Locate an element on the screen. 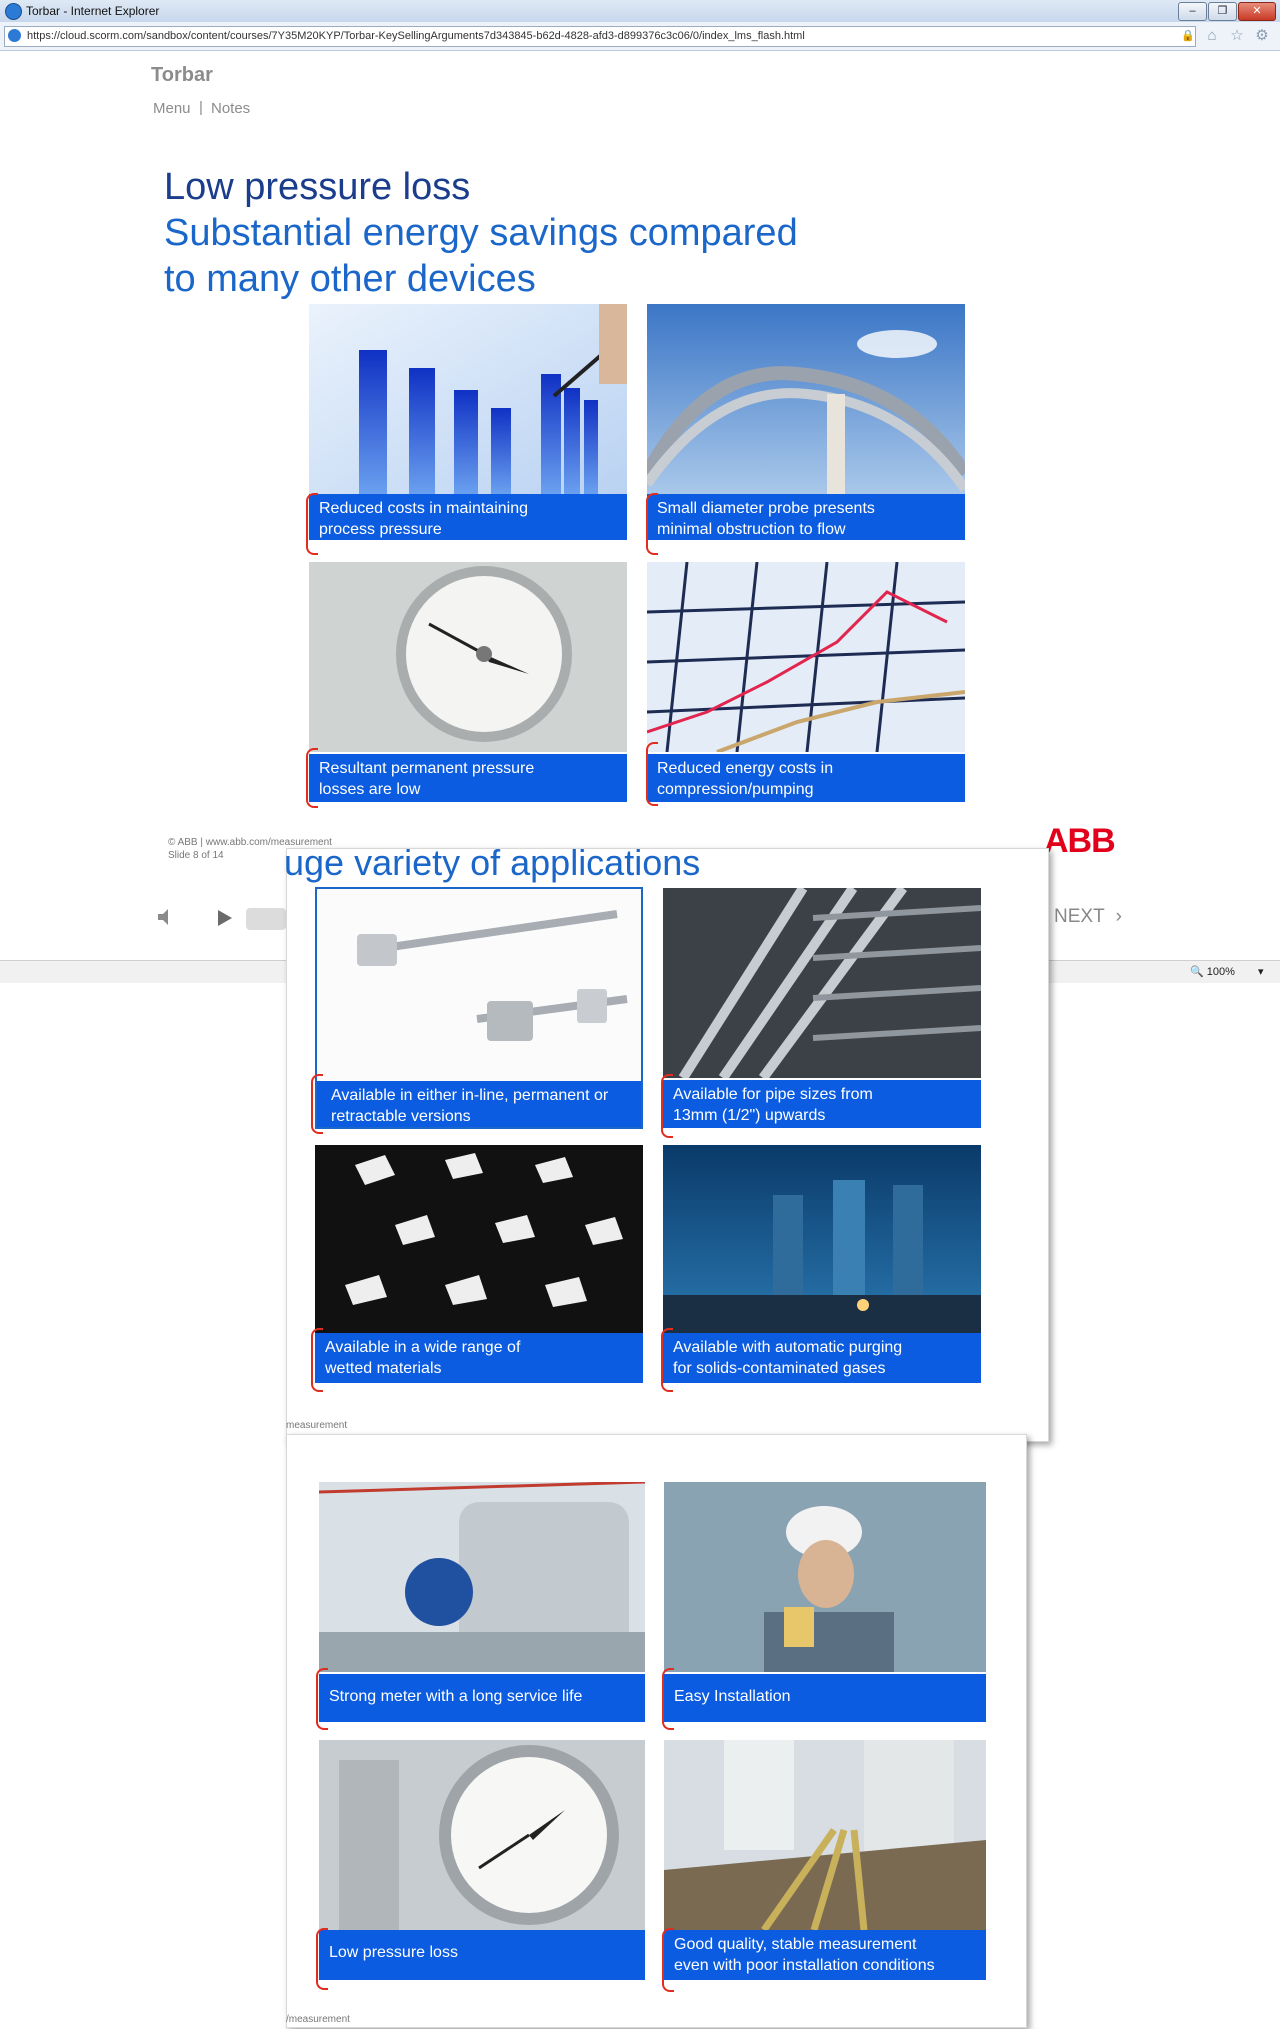 The width and height of the screenshot is (1280, 2029). bar-chart-photo is located at coordinates (468, 399).